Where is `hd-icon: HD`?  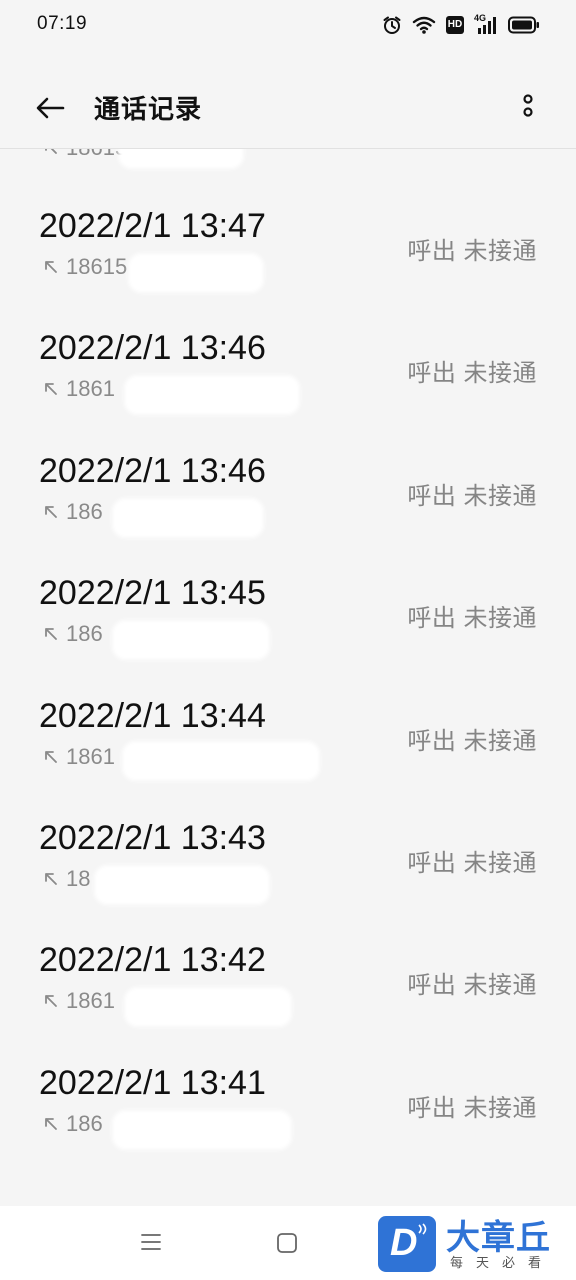 hd-icon: HD is located at coordinates (455, 25).